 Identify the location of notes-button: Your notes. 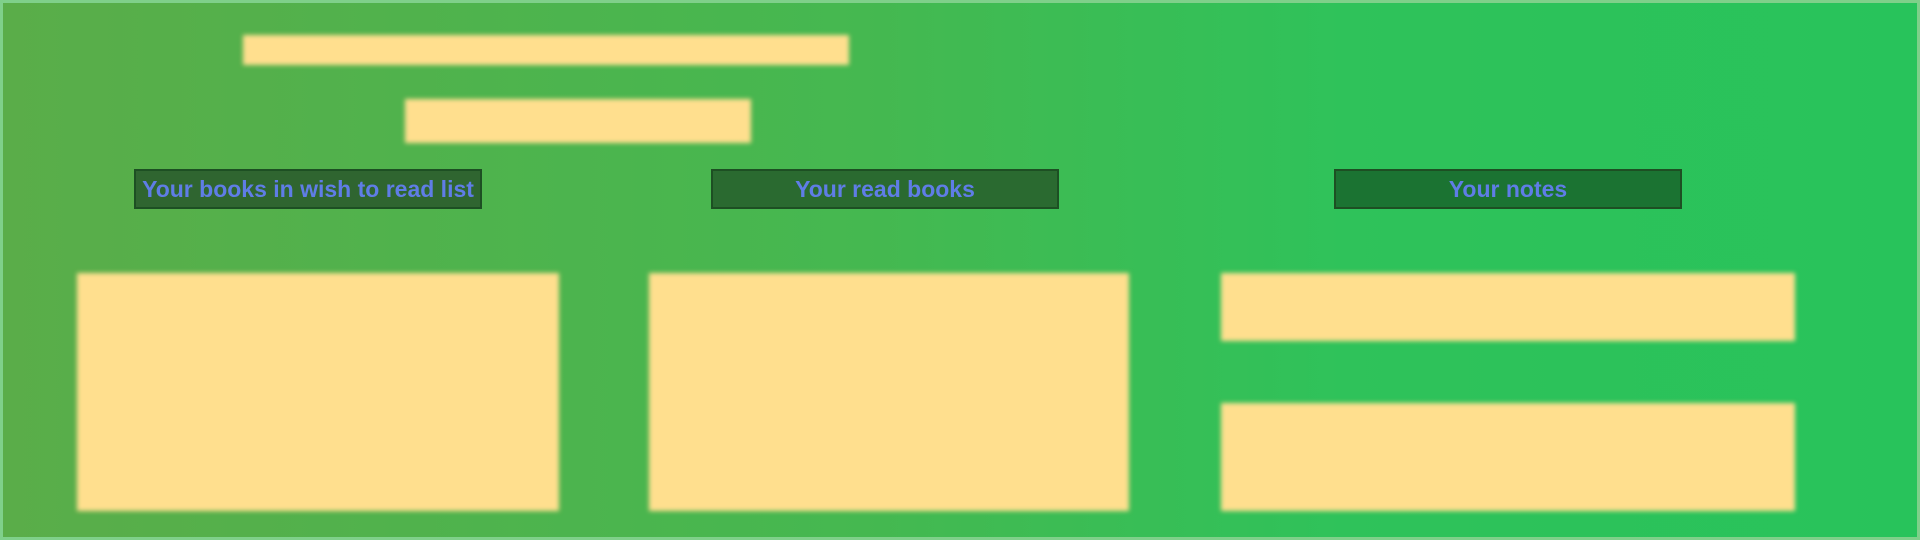
(1508, 189).